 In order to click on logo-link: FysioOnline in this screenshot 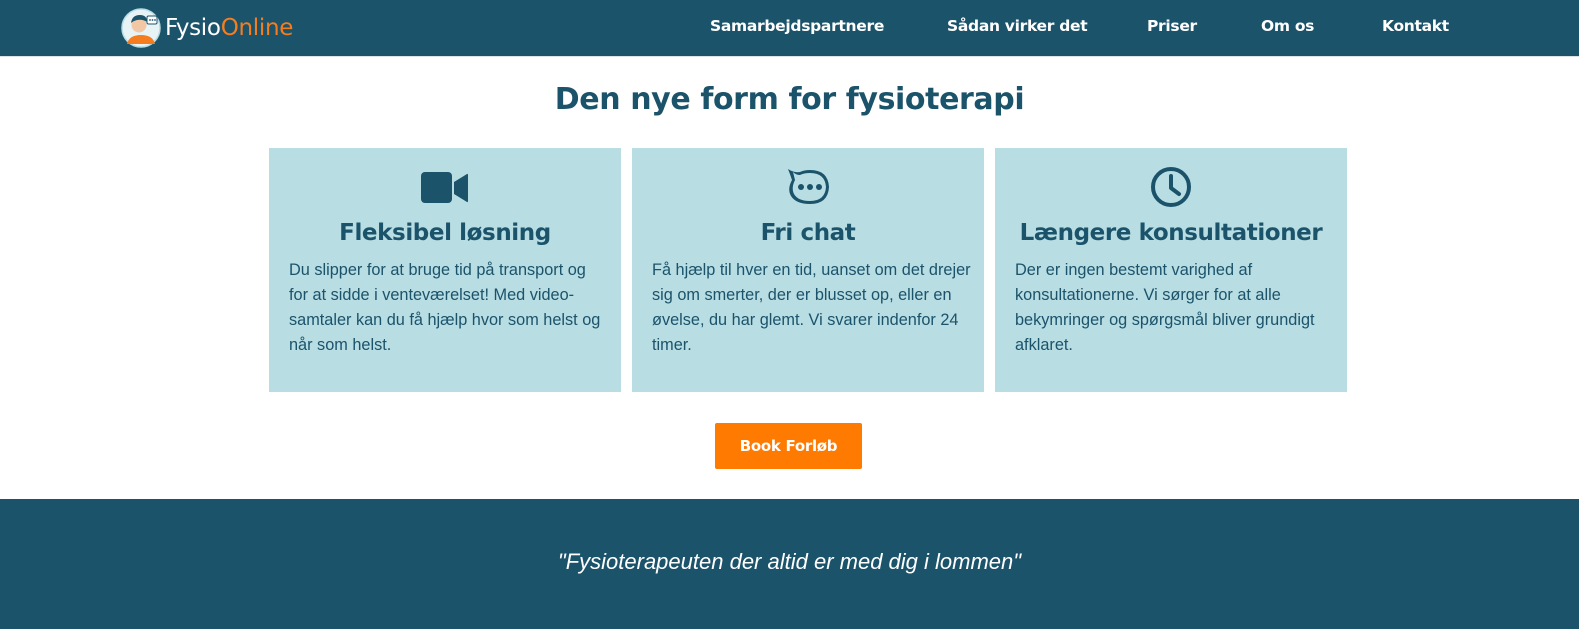, I will do `click(207, 28)`.